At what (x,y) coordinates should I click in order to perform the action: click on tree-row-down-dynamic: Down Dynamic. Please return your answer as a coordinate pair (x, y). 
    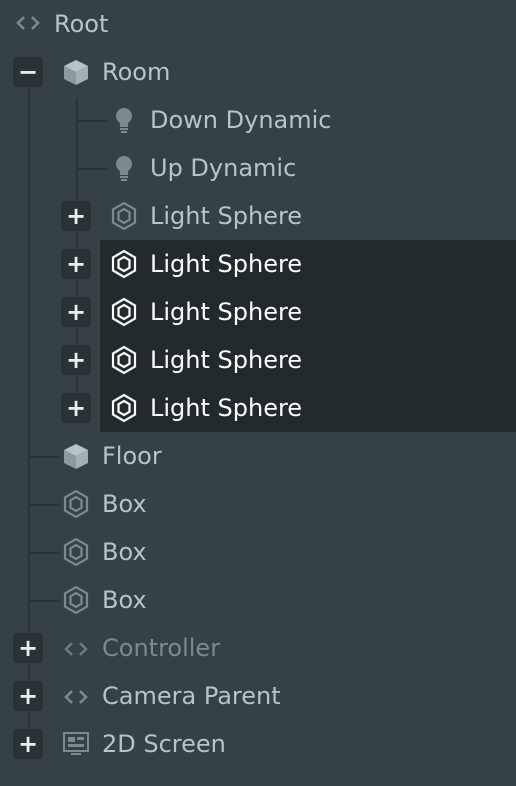
    Looking at the image, I should click on (258, 120).